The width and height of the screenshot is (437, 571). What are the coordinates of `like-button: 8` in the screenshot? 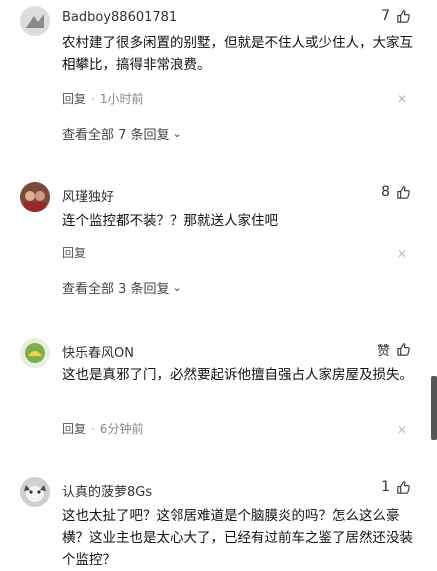 It's located at (396, 192).